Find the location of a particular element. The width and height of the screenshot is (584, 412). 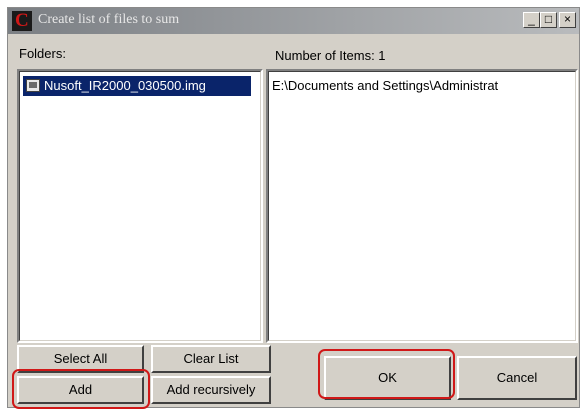

disk-image-icon is located at coordinates (33, 85).